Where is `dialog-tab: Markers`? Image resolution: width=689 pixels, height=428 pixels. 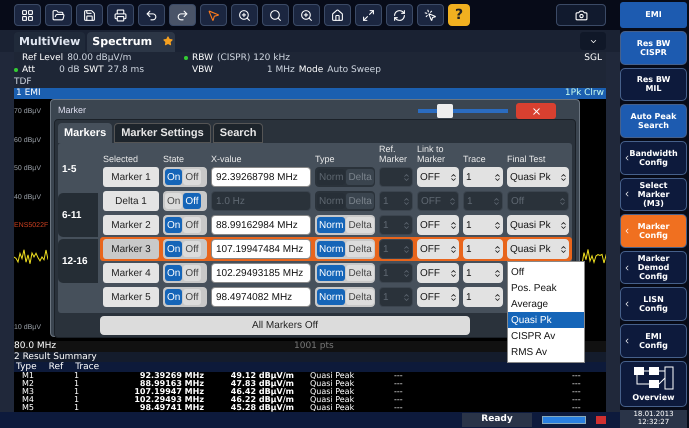 dialog-tab: Markers is located at coordinates (85, 133).